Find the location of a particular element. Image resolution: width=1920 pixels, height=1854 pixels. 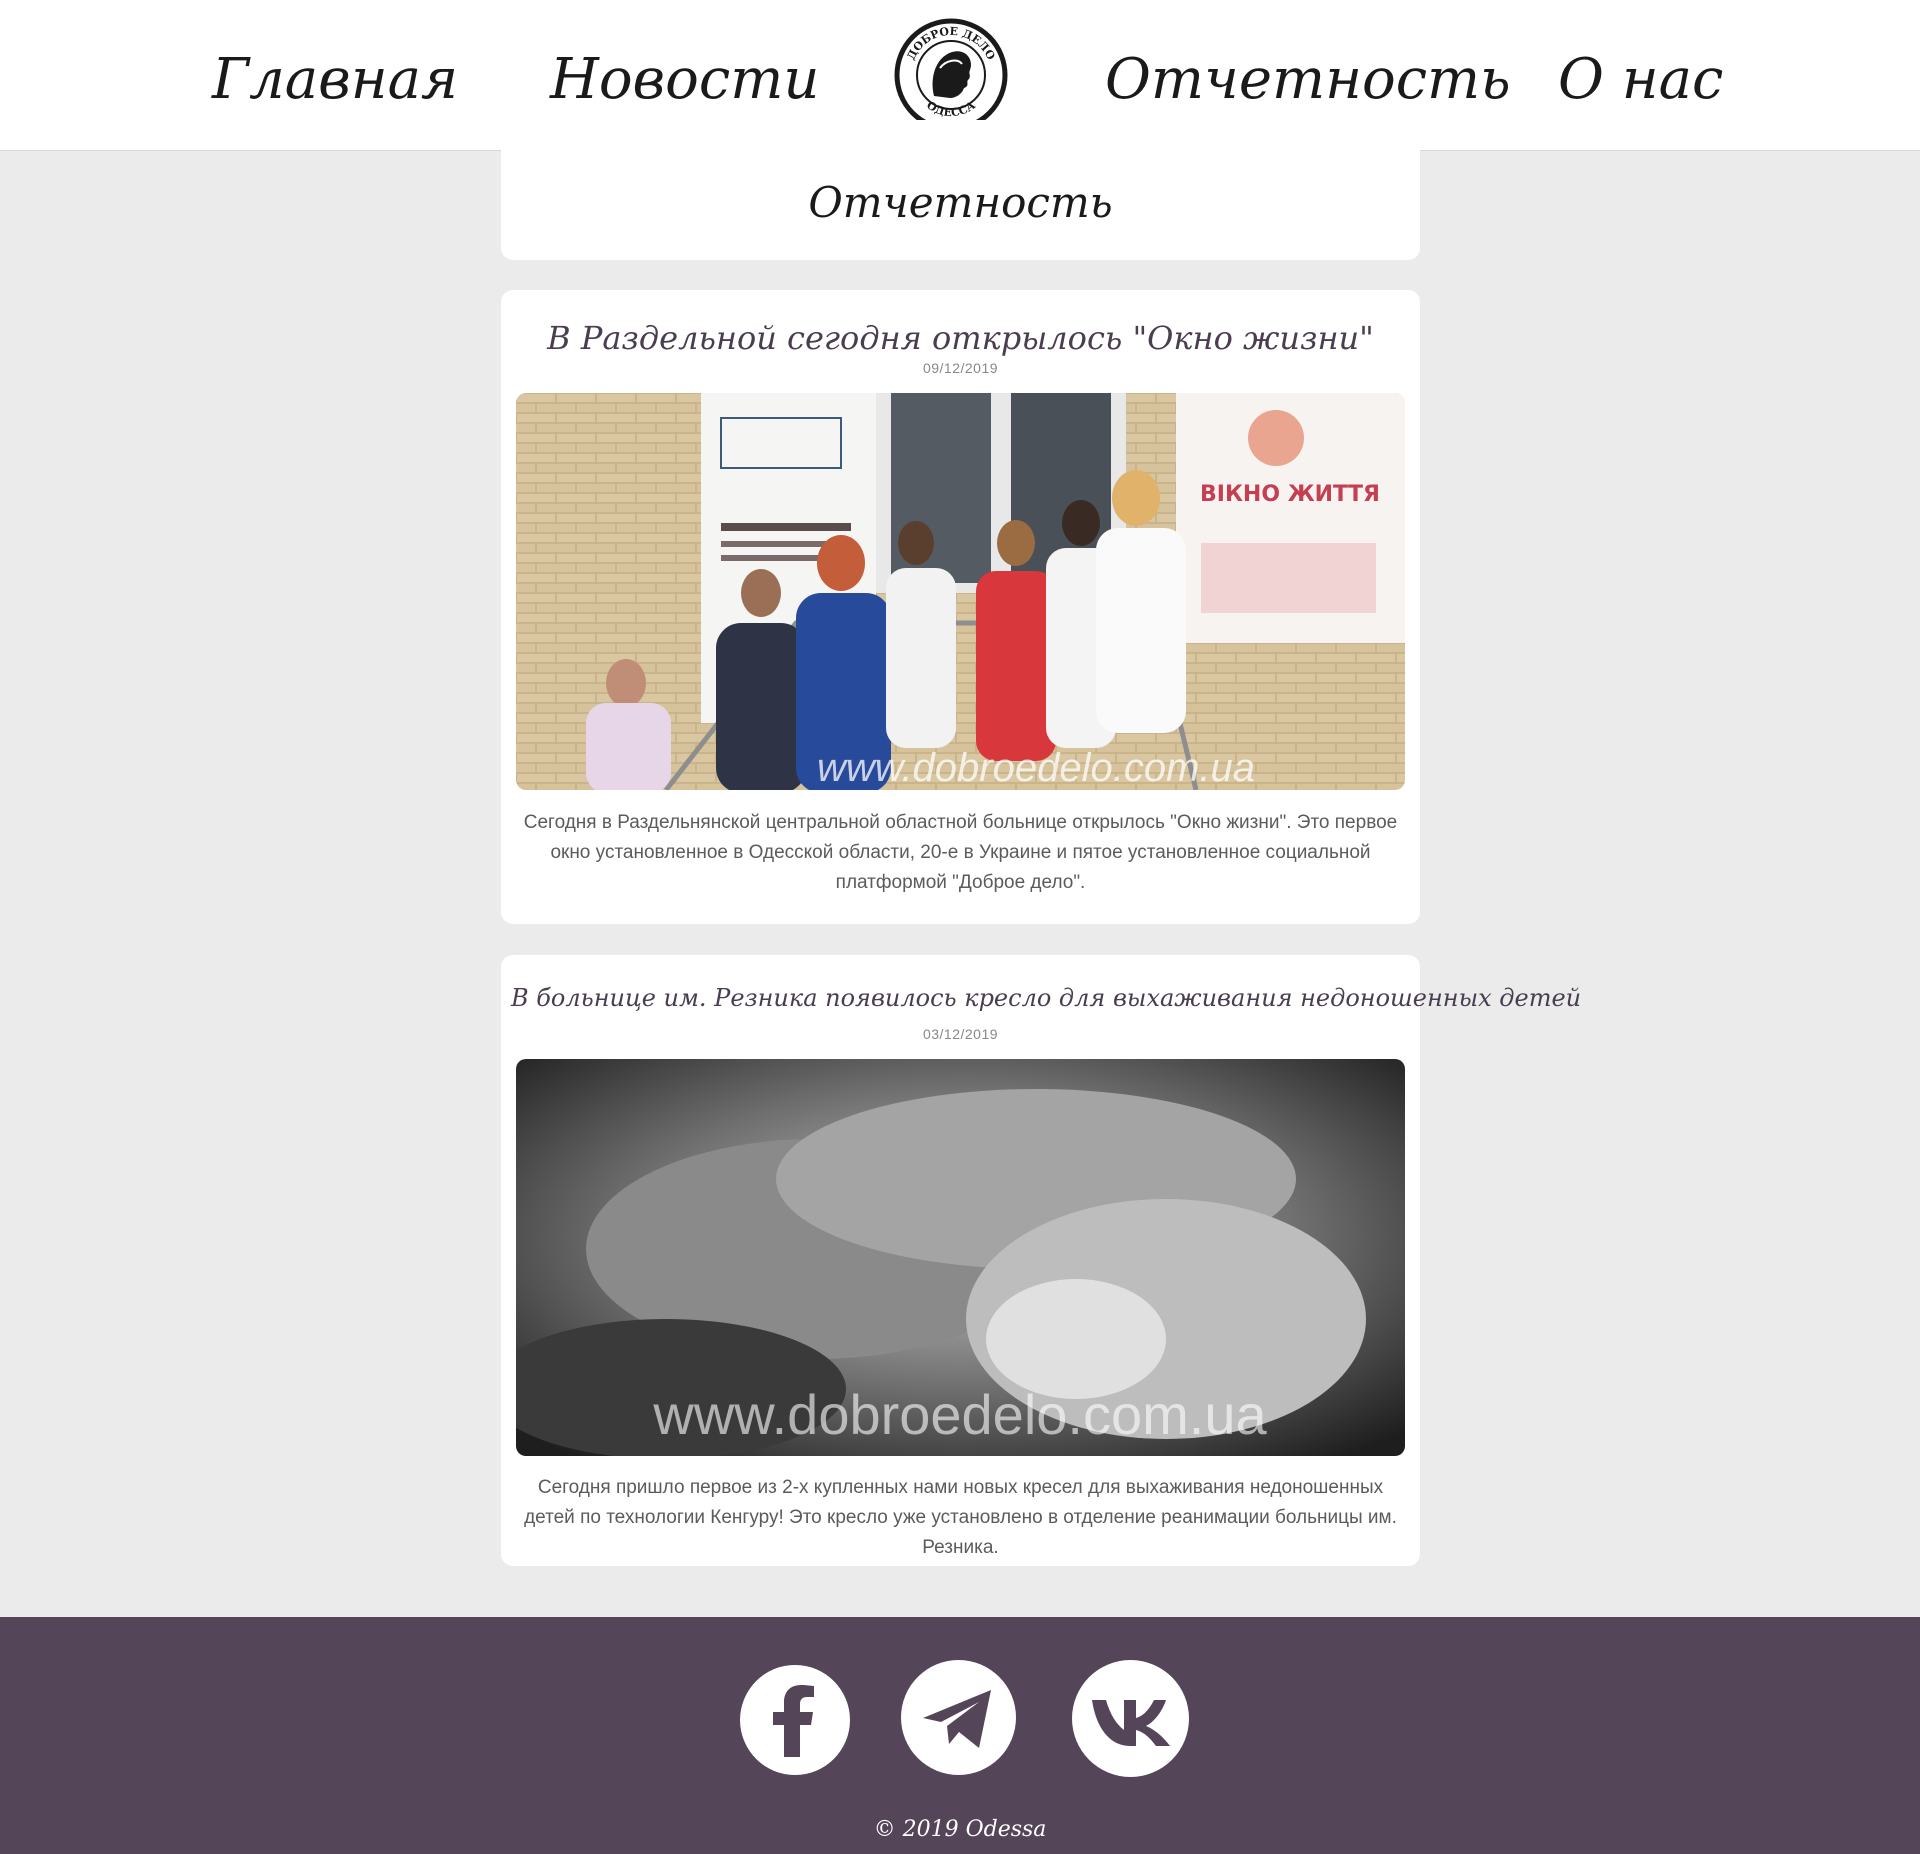

post-image: www.dobroedelo.com.ua is located at coordinates (960, 1257).